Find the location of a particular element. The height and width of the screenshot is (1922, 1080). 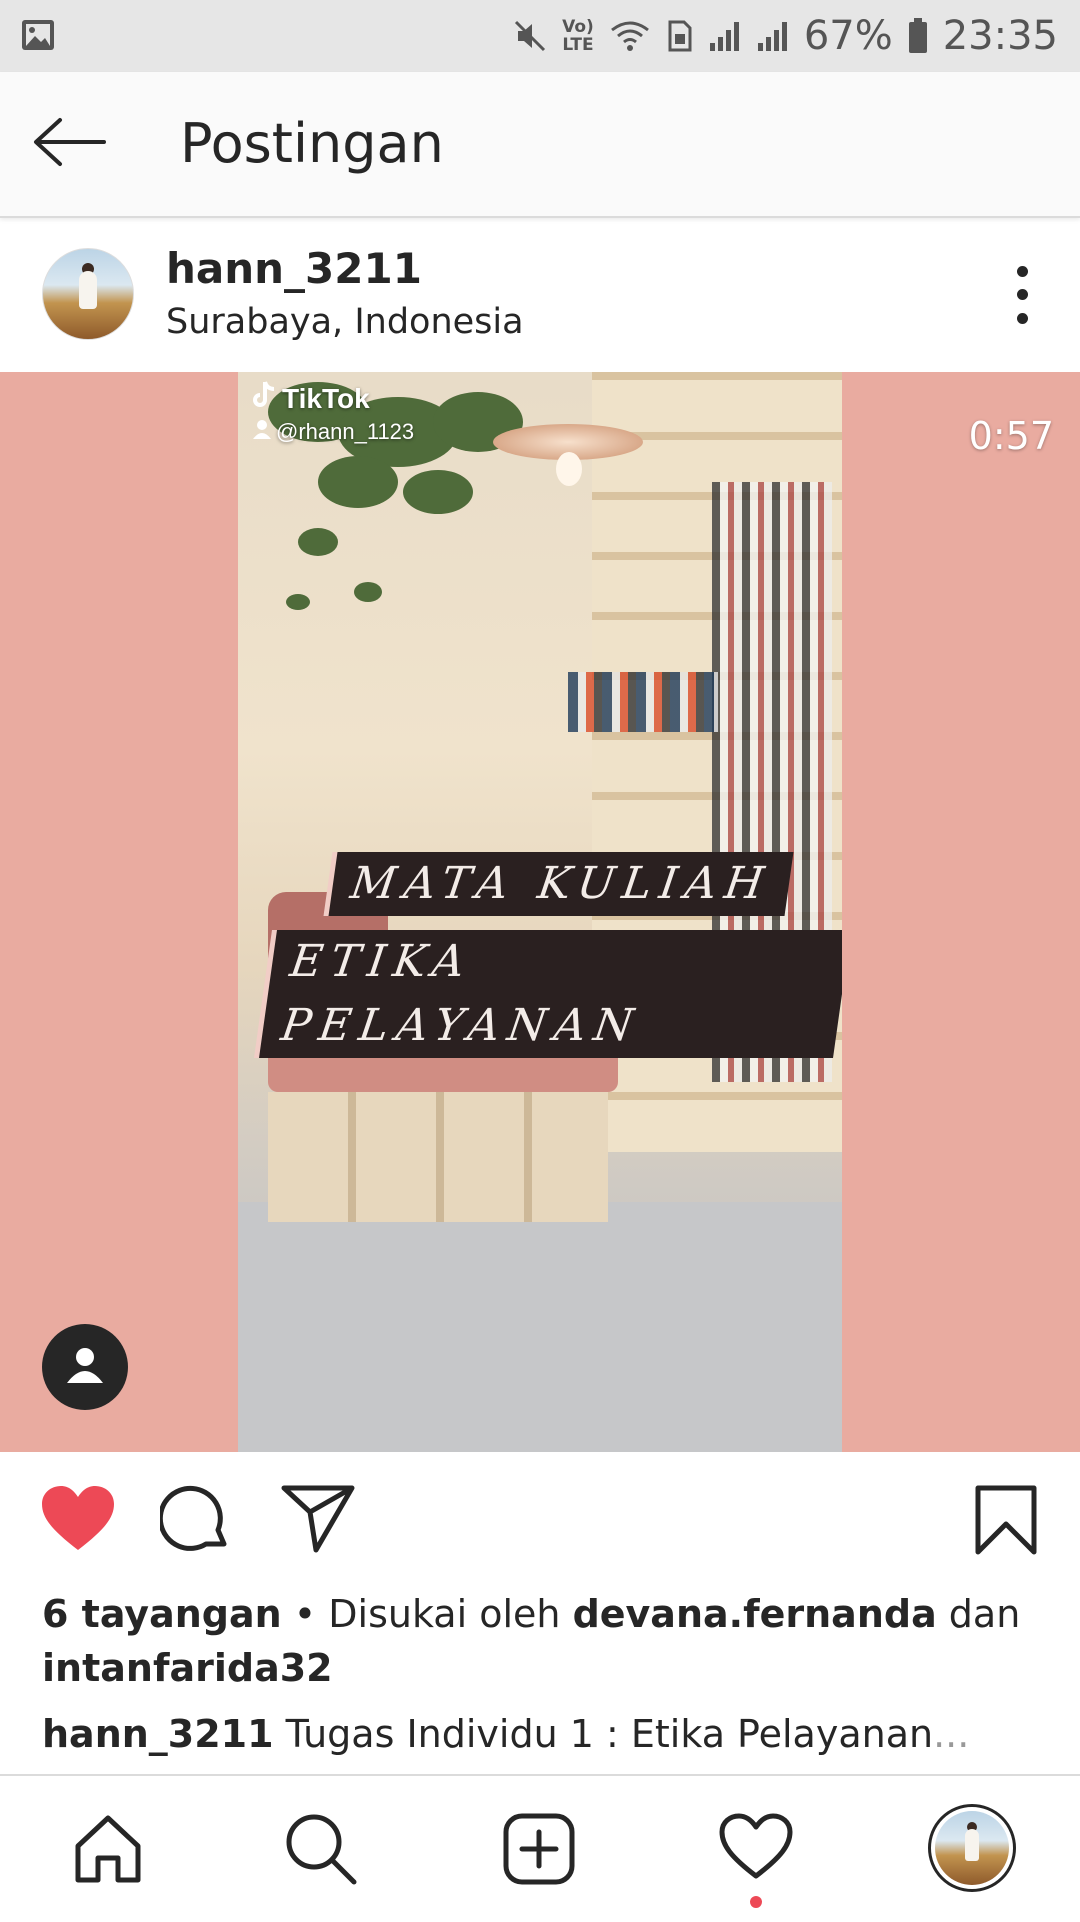

gallery-notification-icon is located at coordinates (38, 37).